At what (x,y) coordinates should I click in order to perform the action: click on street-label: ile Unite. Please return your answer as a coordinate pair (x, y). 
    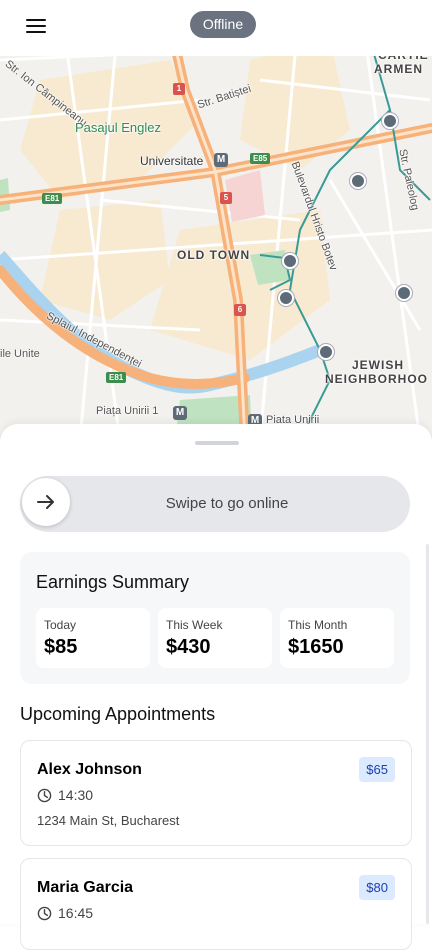
    Looking at the image, I should click on (20, 354).